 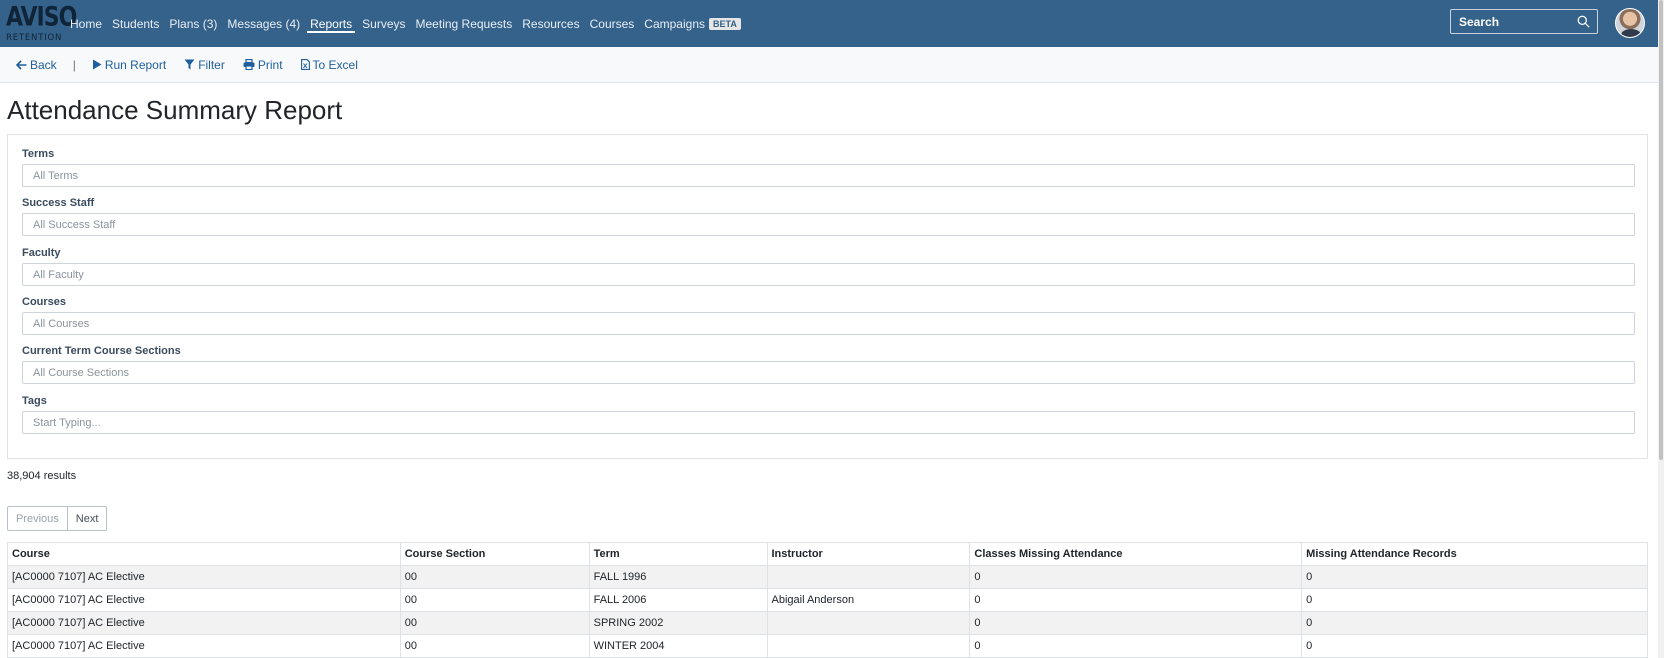 I want to click on tags-label: Tags, so click(x=34, y=401).